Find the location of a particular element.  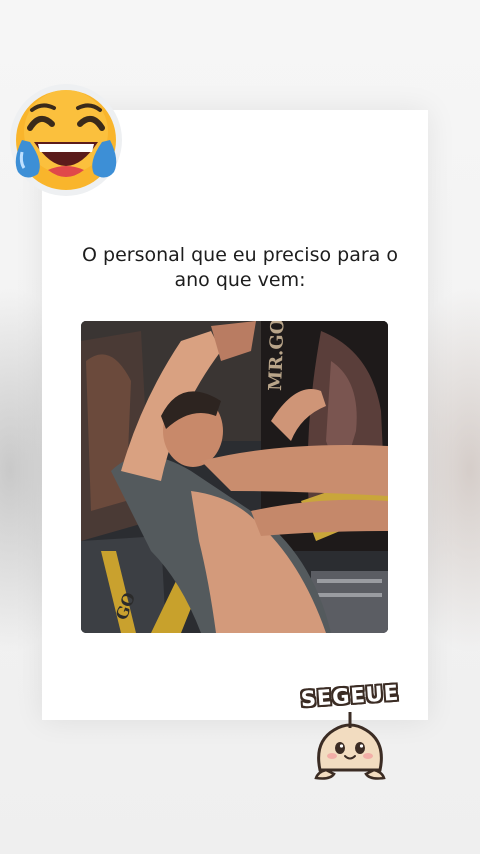

poster-text: MR.GO is located at coordinates (277, 356).